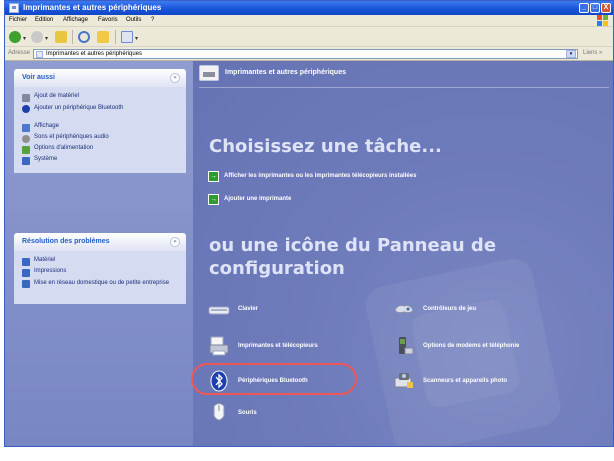 This screenshot has width=614, height=461. What do you see at coordinates (209, 73) in the screenshot?
I see `printer-category-icon` at bounding box center [209, 73].